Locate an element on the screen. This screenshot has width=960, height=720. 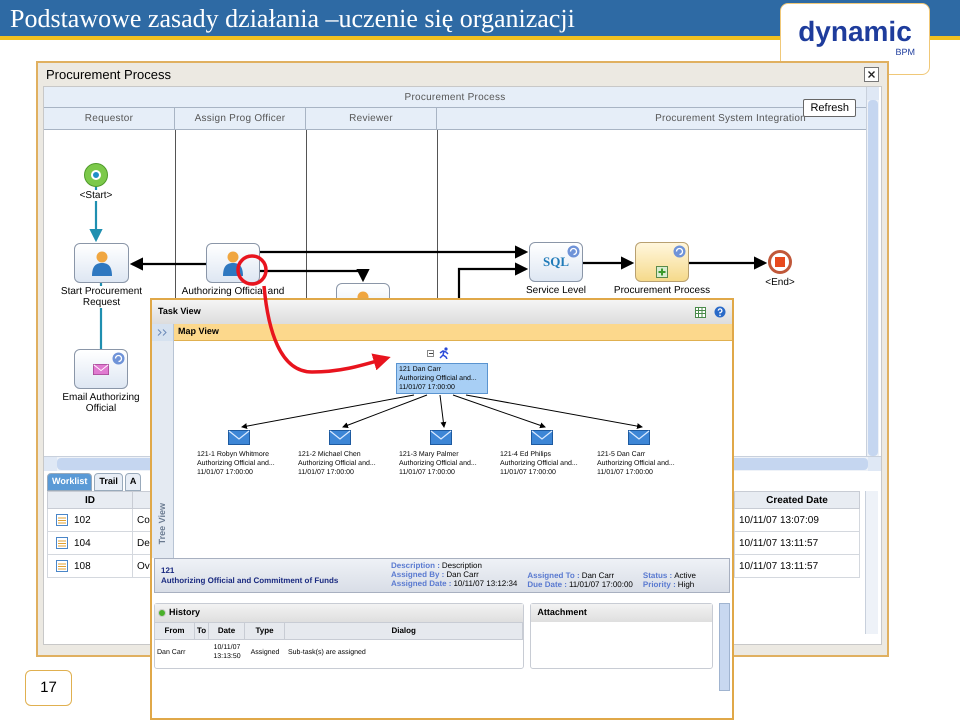
field-label: Assigned To : is located at coordinates (553, 575).